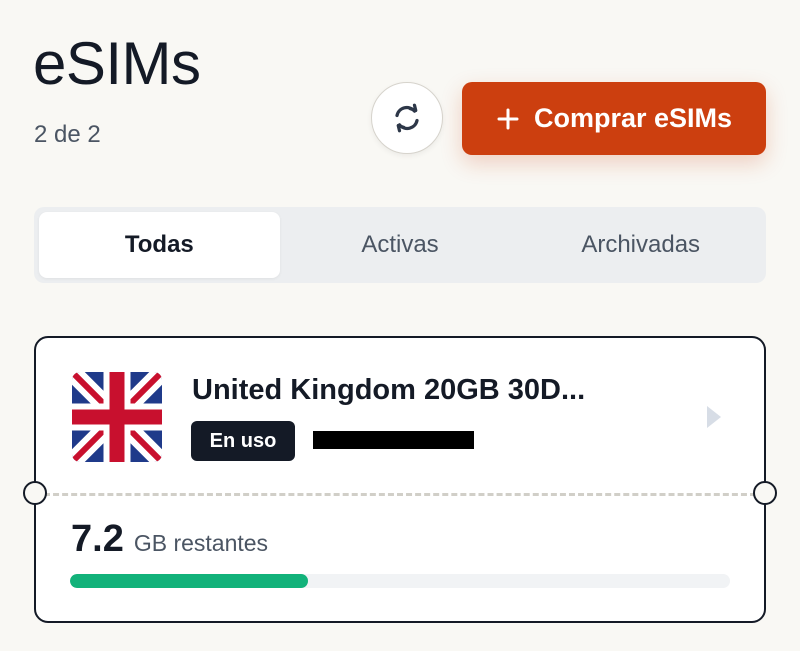  I want to click on page-title: eSIMs, so click(117, 63).